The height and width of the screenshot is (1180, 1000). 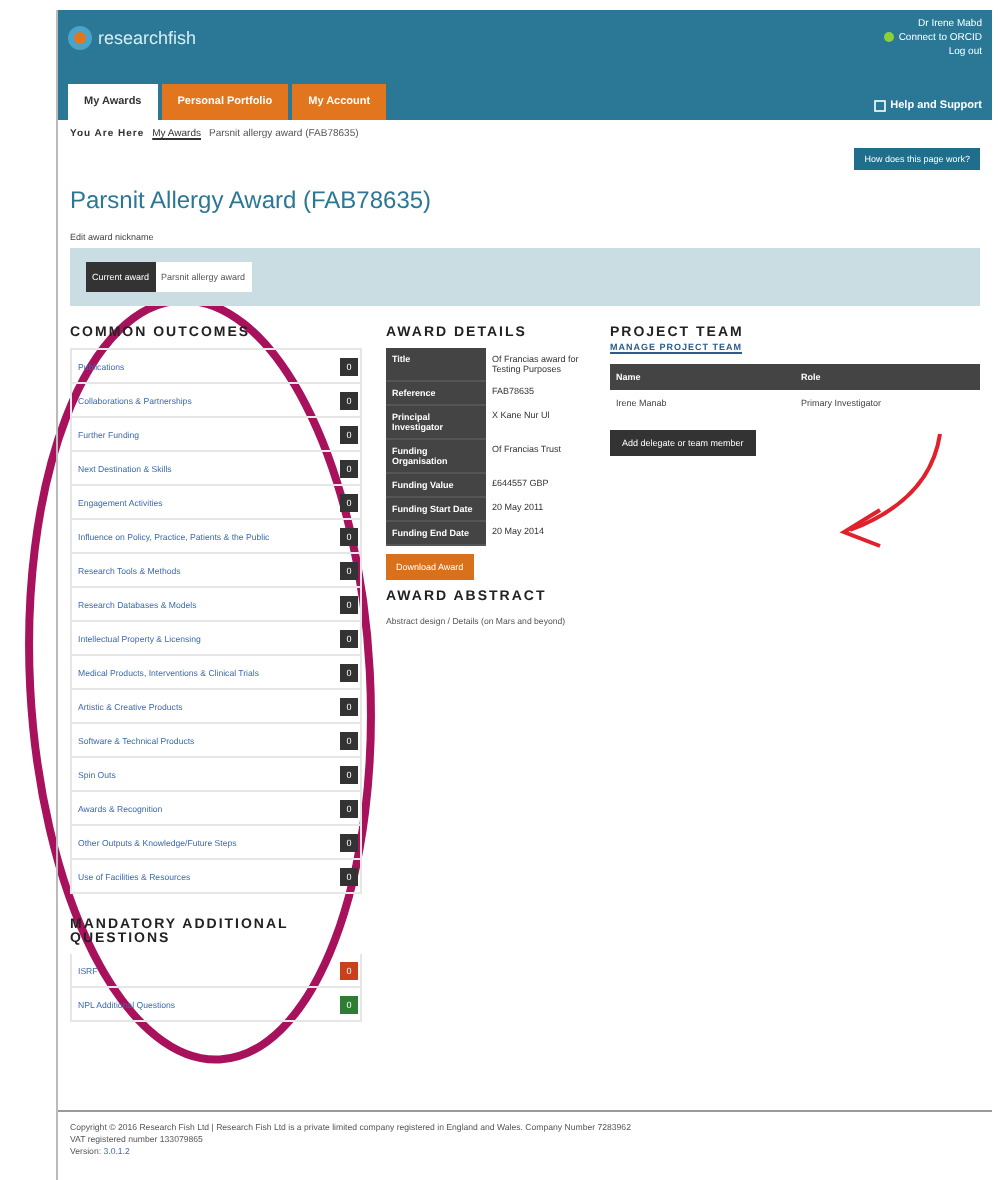 I want to click on logo-text: researchfish, so click(x=147, y=38).